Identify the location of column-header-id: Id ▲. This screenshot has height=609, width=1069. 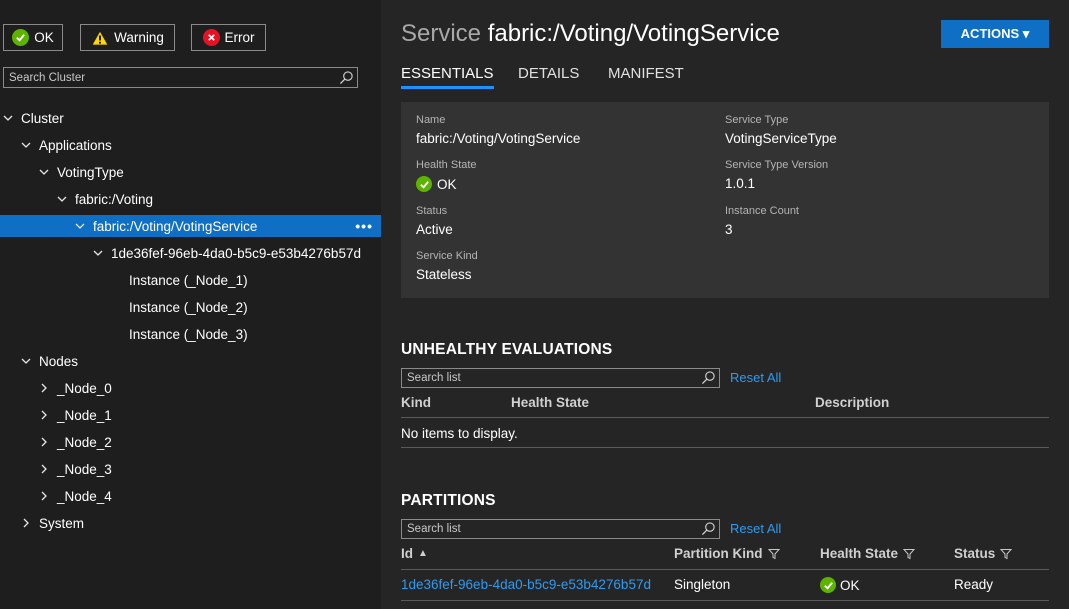
(414, 553).